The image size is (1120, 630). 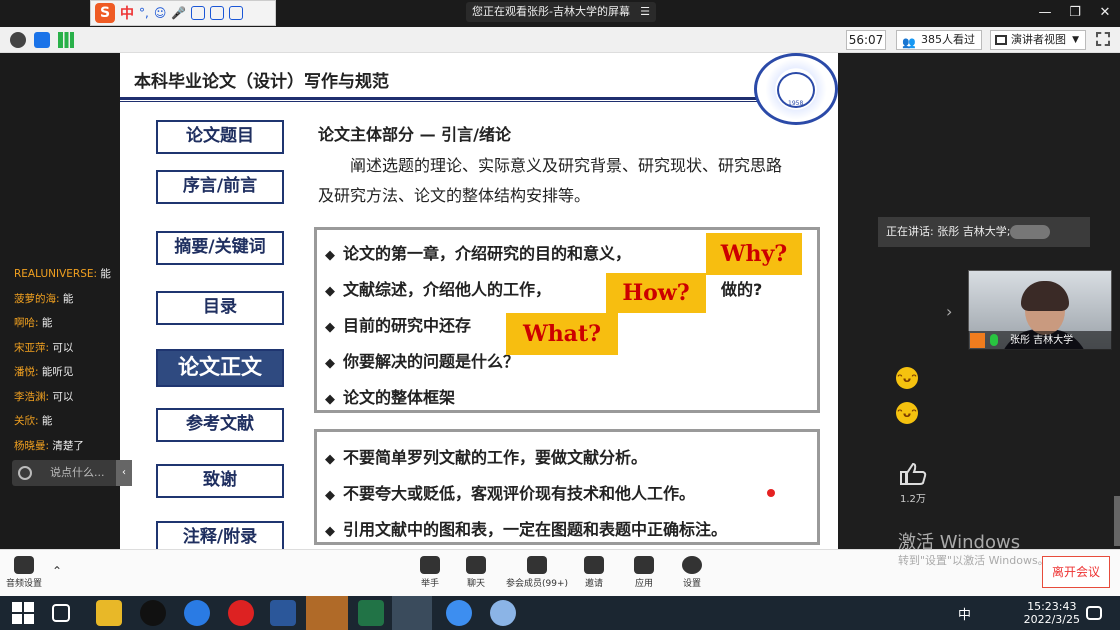 What do you see at coordinates (66, 40) in the screenshot?
I see `signal-icon` at bounding box center [66, 40].